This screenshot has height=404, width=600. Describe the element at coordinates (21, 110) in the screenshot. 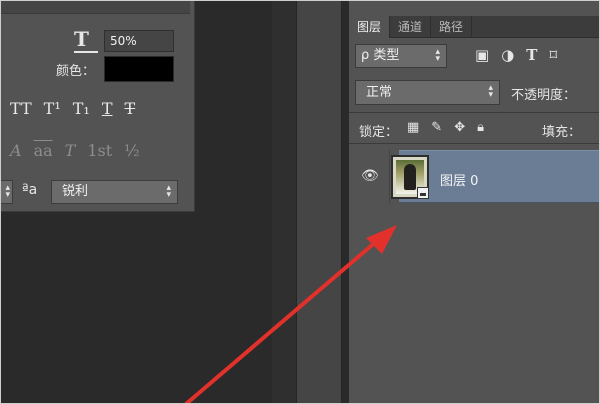

I see `all-caps-button: TT` at that location.